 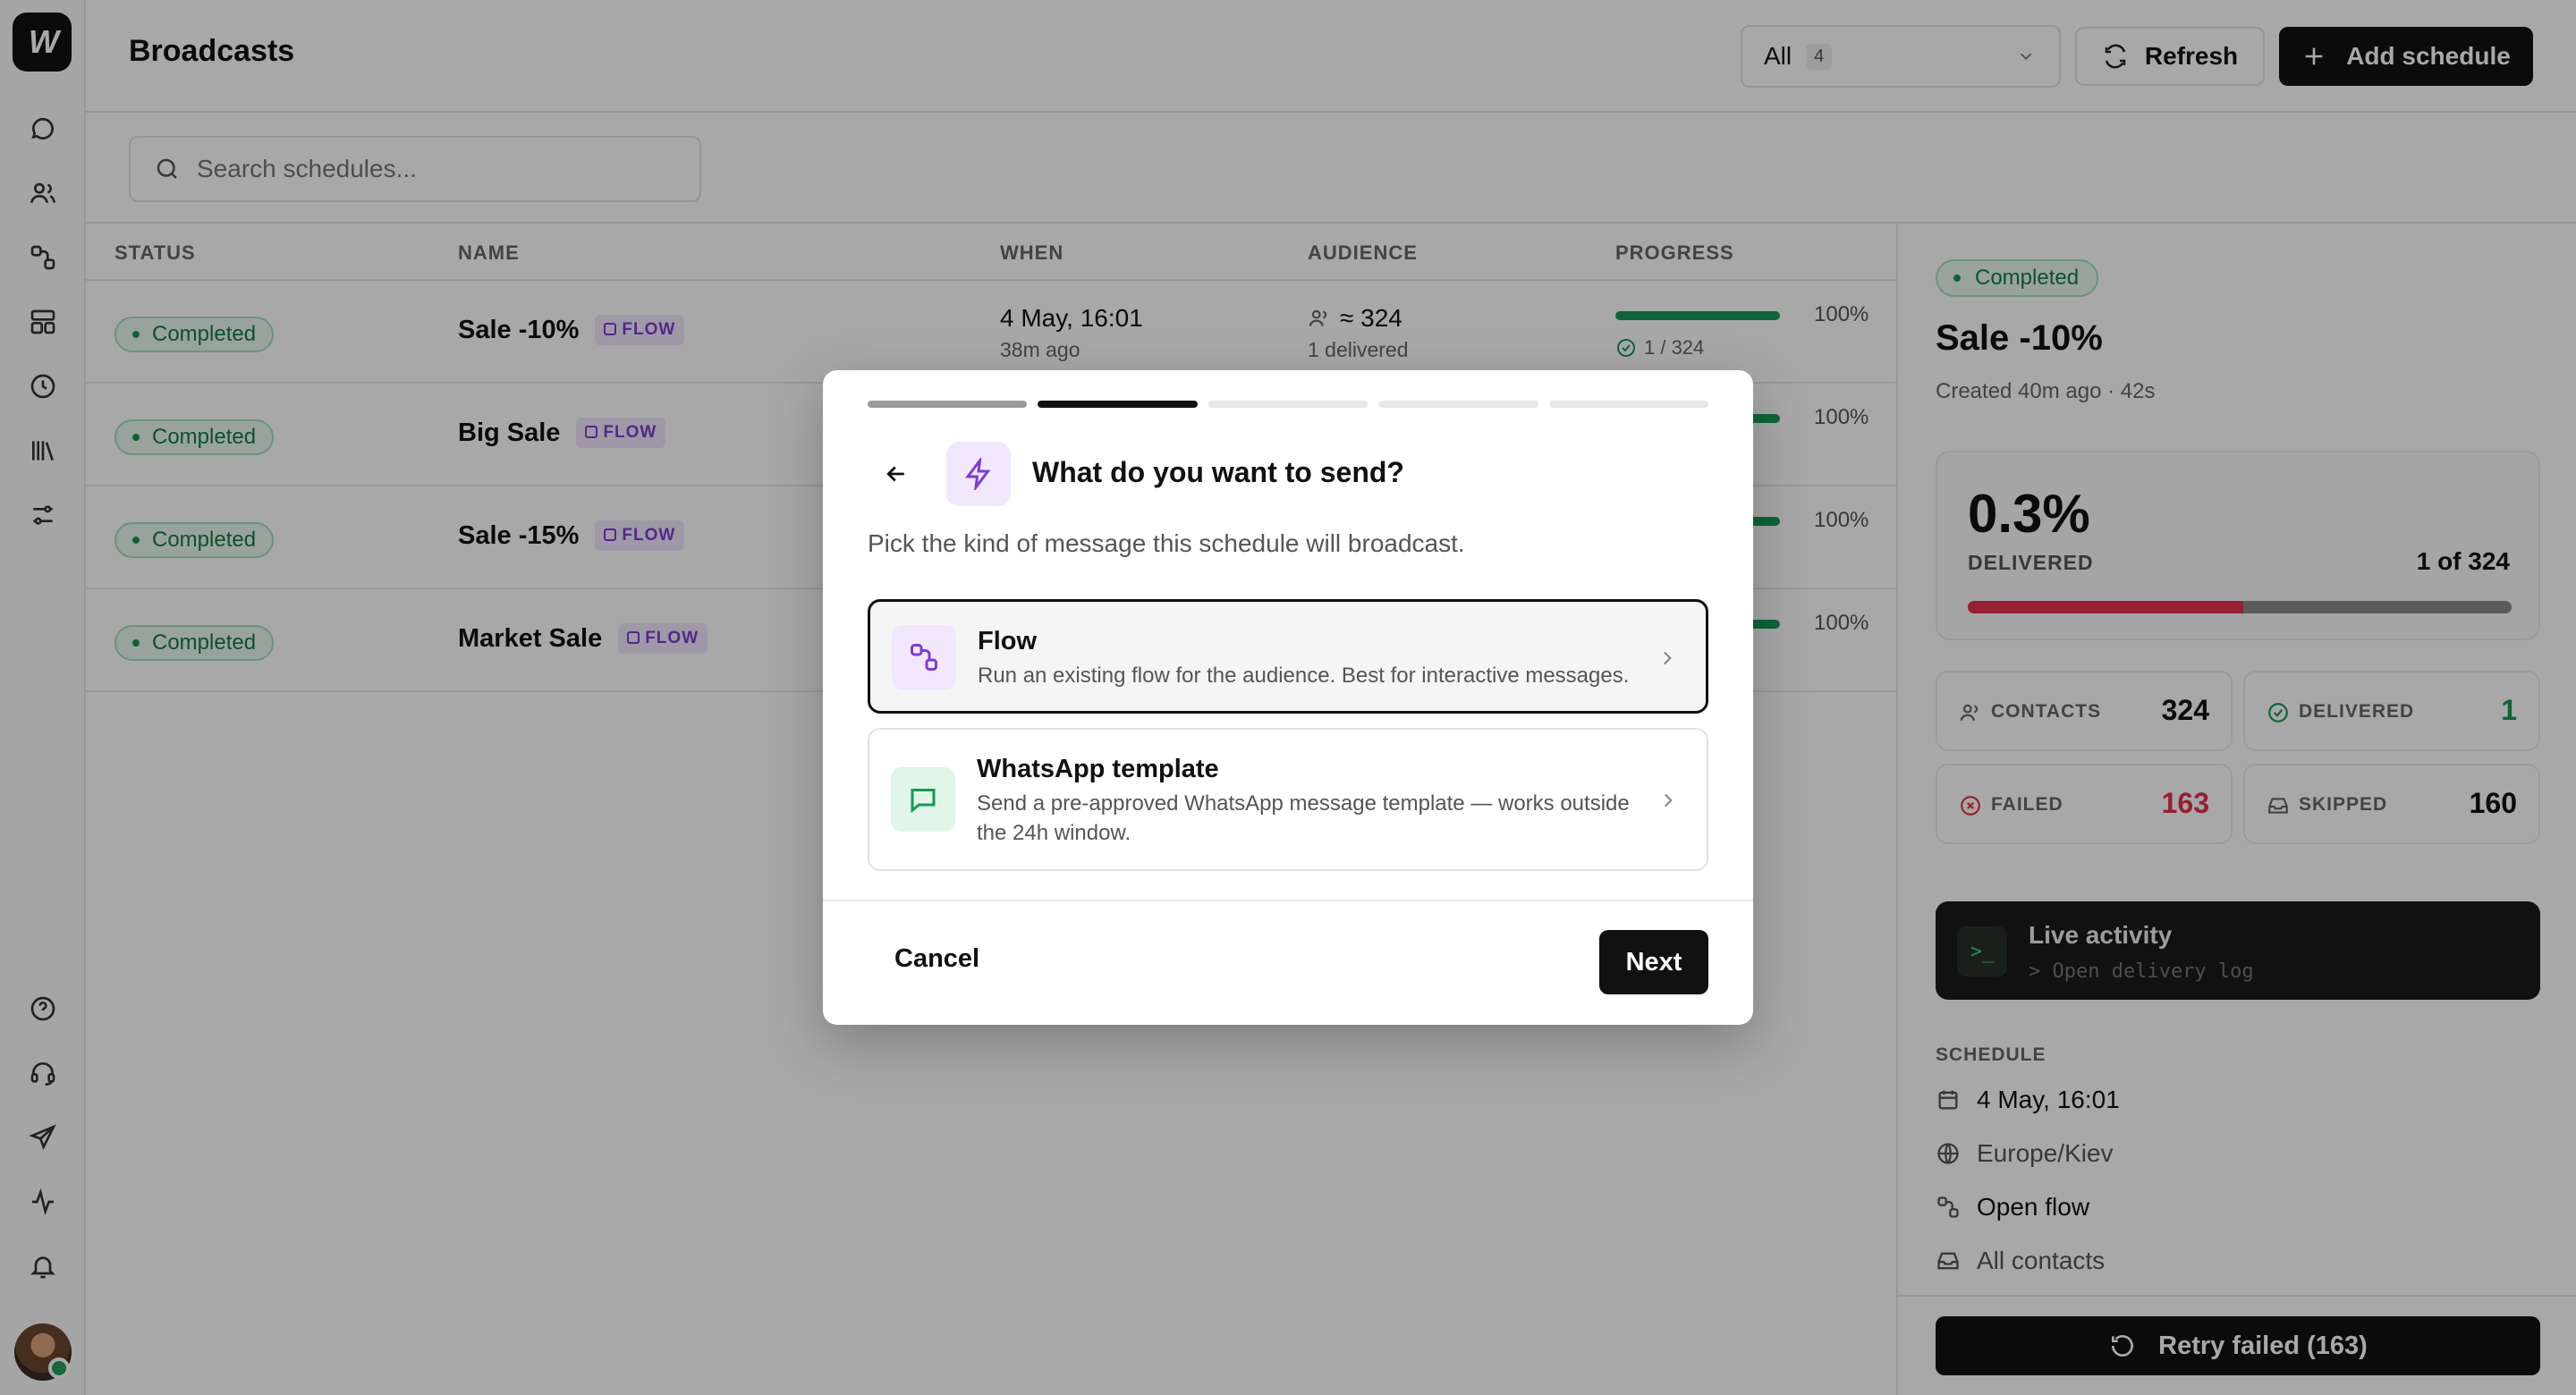 What do you see at coordinates (1288, 962) in the screenshot?
I see `dialog-footer: Cancel Next` at bounding box center [1288, 962].